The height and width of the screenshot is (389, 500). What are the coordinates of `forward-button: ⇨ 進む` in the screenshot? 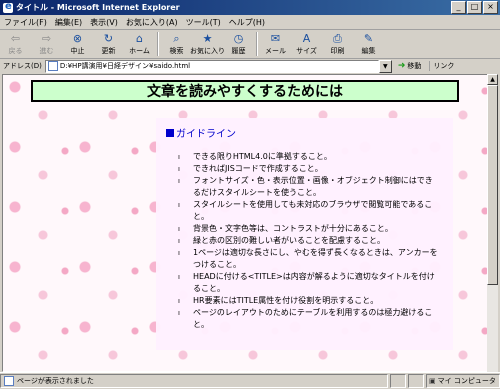 It's located at (46, 44).